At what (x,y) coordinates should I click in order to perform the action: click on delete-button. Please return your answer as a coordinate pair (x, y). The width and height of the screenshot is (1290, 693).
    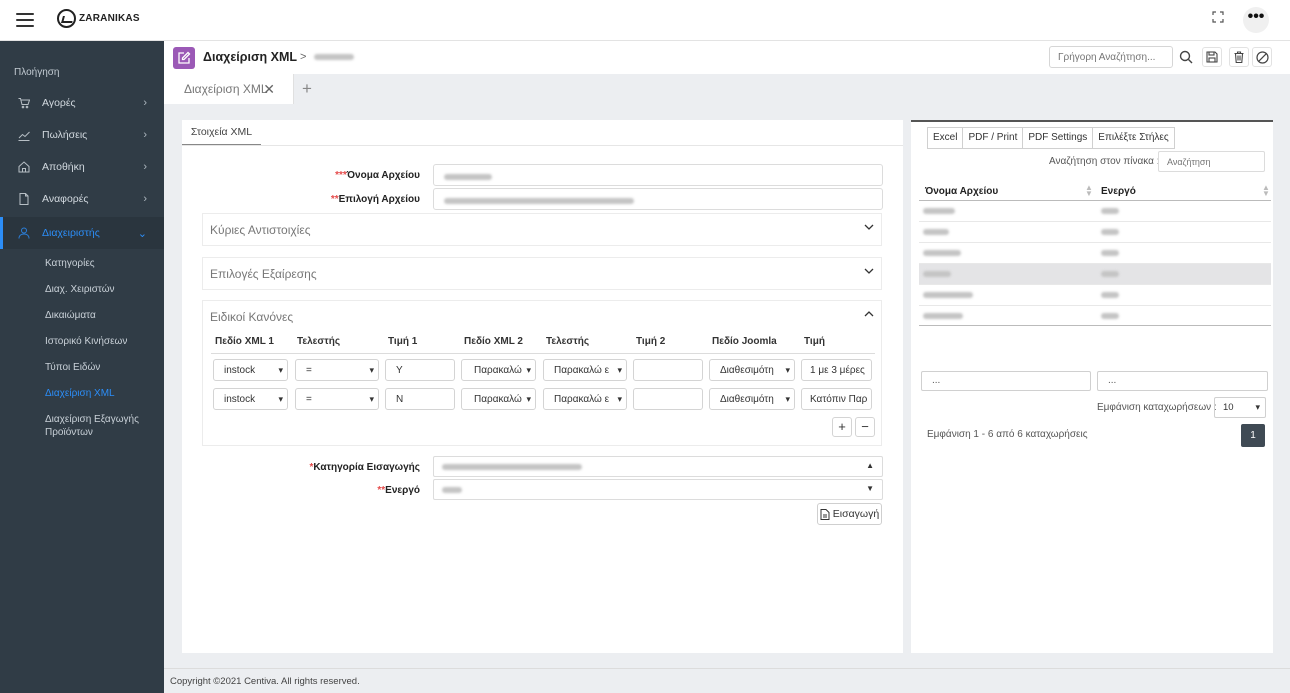
    Looking at the image, I should click on (1239, 57).